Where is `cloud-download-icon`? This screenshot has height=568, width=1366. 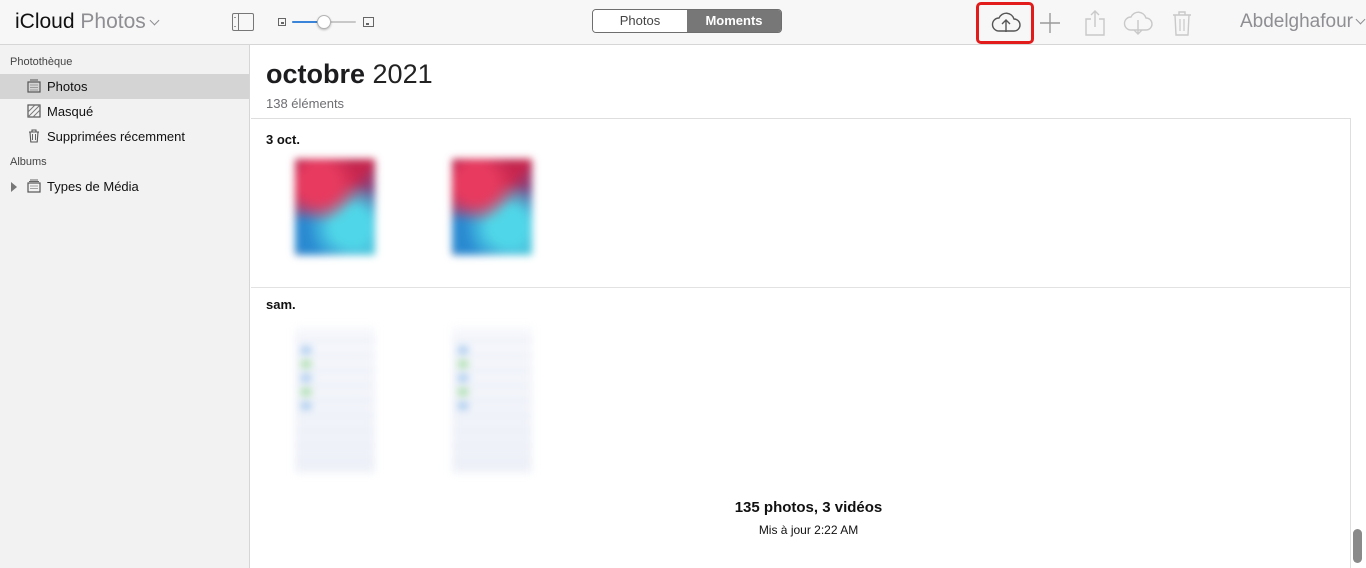
cloud-download-icon is located at coordinates (1138, 23).